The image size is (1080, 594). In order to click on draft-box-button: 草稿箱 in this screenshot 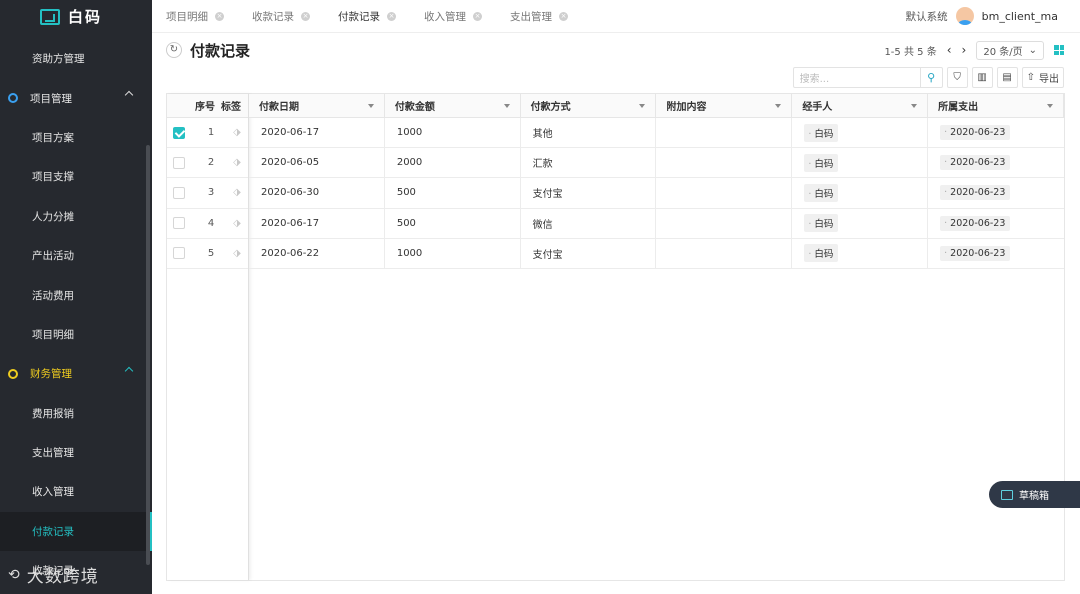, I will do `click(1034, 494)`.